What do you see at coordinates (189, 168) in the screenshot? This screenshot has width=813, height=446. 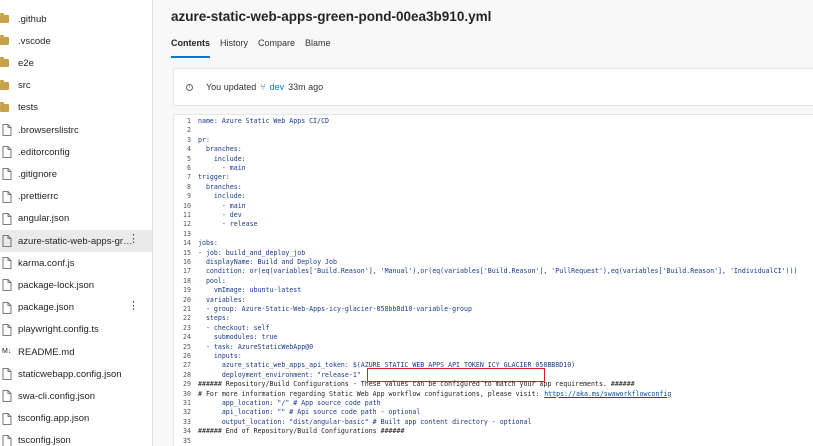 I see `line-number: 6` at bounding box center [189, 168].